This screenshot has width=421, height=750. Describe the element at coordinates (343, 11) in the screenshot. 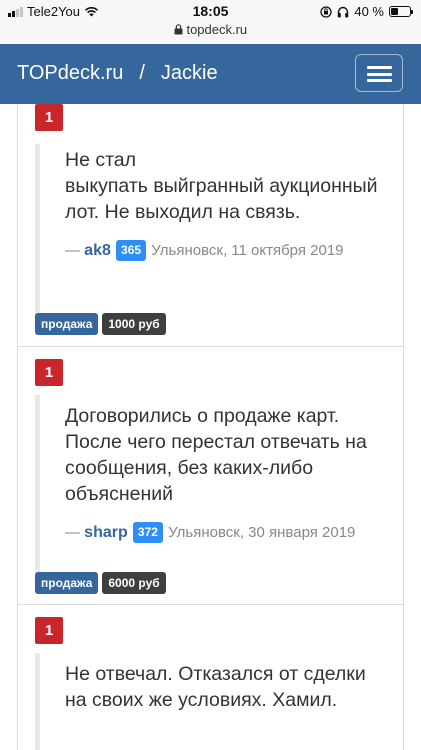

I see `headphones-icon` at that location.